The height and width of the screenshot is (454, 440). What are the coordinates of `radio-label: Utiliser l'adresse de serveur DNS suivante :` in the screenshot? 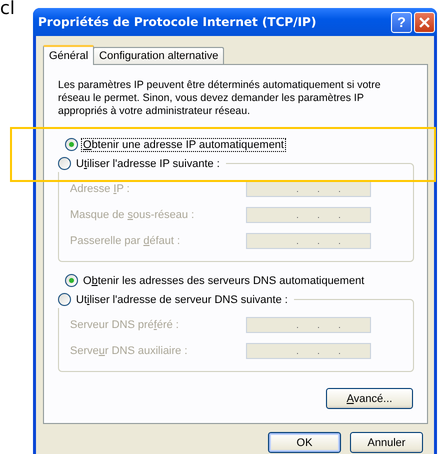 It's located at (182, 299).